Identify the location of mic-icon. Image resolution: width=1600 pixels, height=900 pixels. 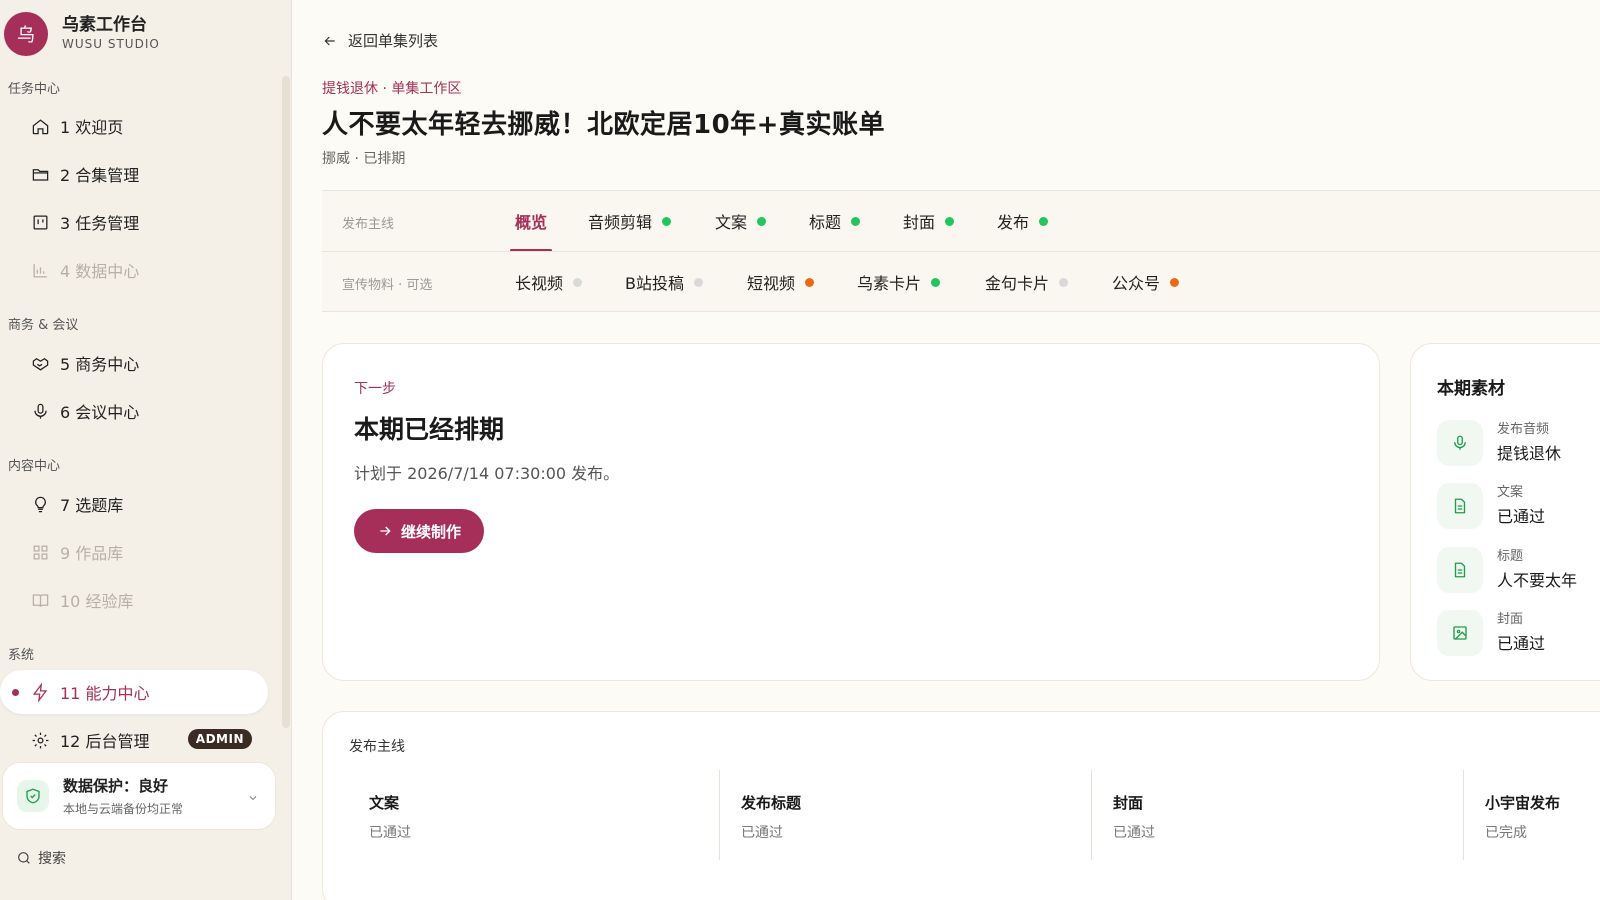
(40, 411).